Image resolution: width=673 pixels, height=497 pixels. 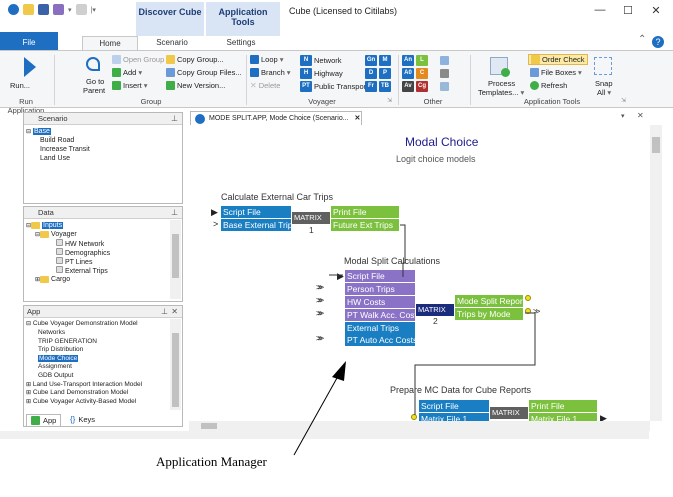 I want to click on process-templates-icon, so click(x=500, y=67).